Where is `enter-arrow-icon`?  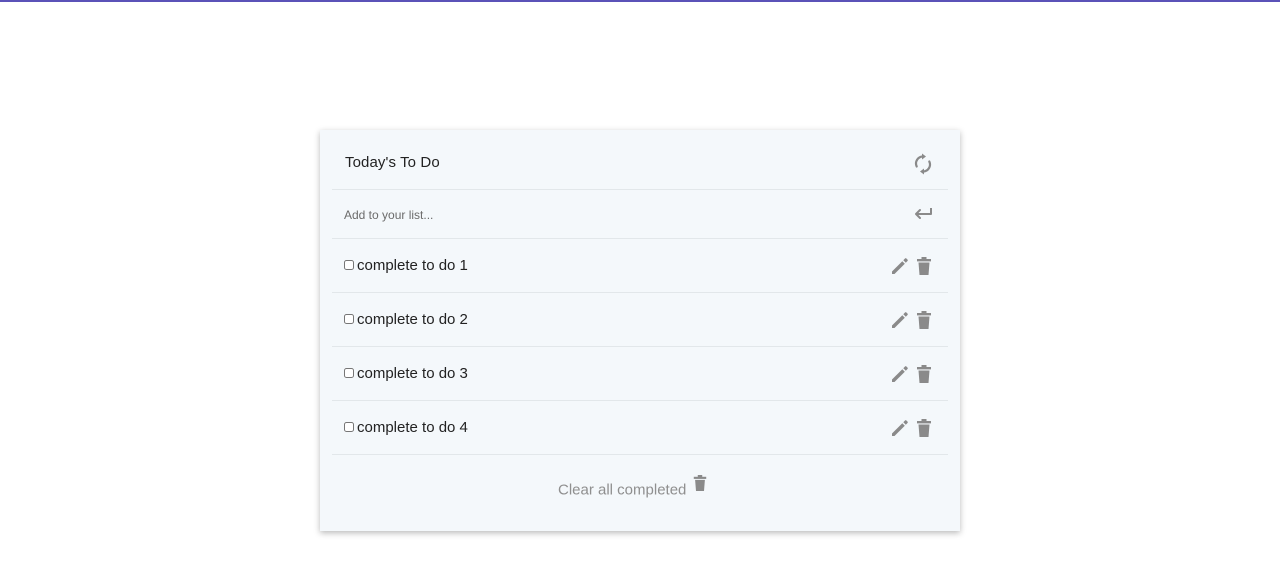 enter-arrow-icon is located at coordinates (923, 213).